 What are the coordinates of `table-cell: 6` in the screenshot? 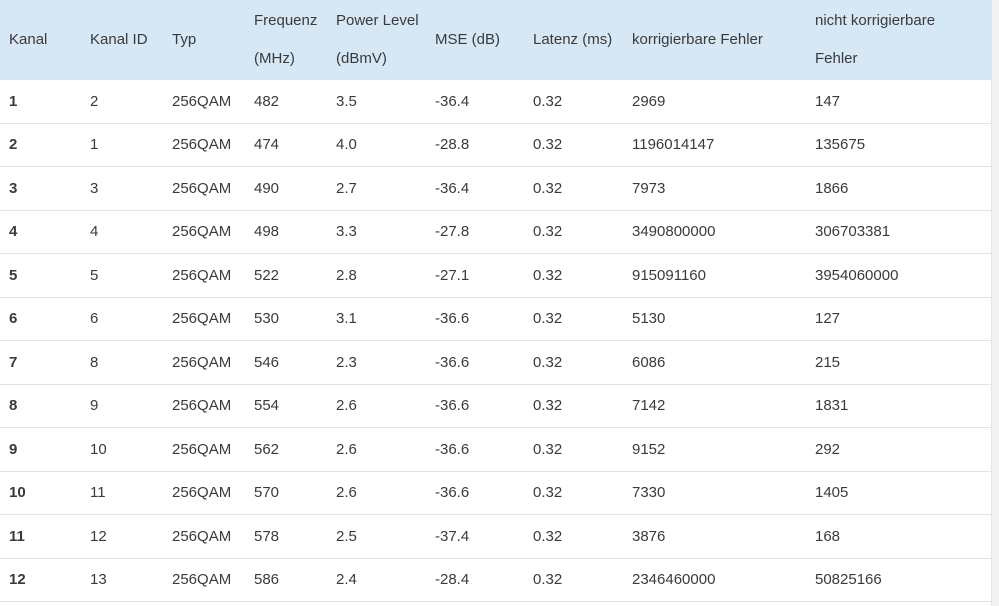 It's located at (122, 319).